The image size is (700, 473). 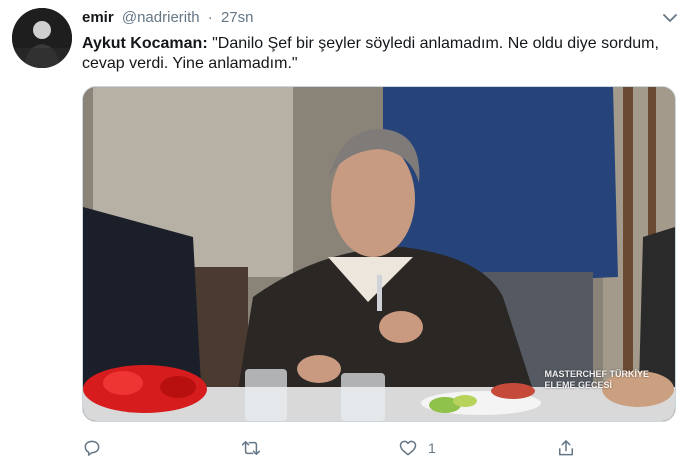 I want to click on timestamp: 27sn, so click(x=237, y=17).